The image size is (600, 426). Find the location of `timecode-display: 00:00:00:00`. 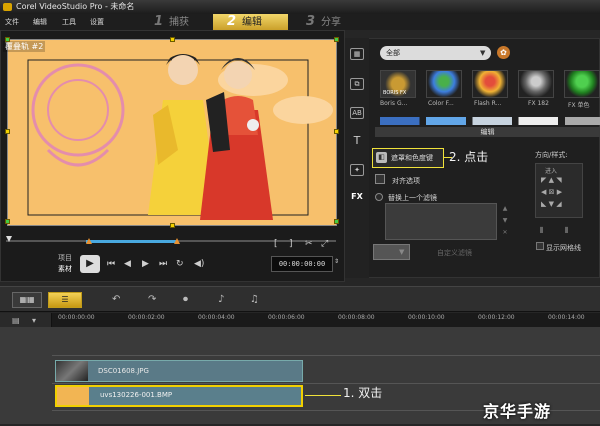

timecode-display: 00:00:00:00 is located at coordinates (302, 264).